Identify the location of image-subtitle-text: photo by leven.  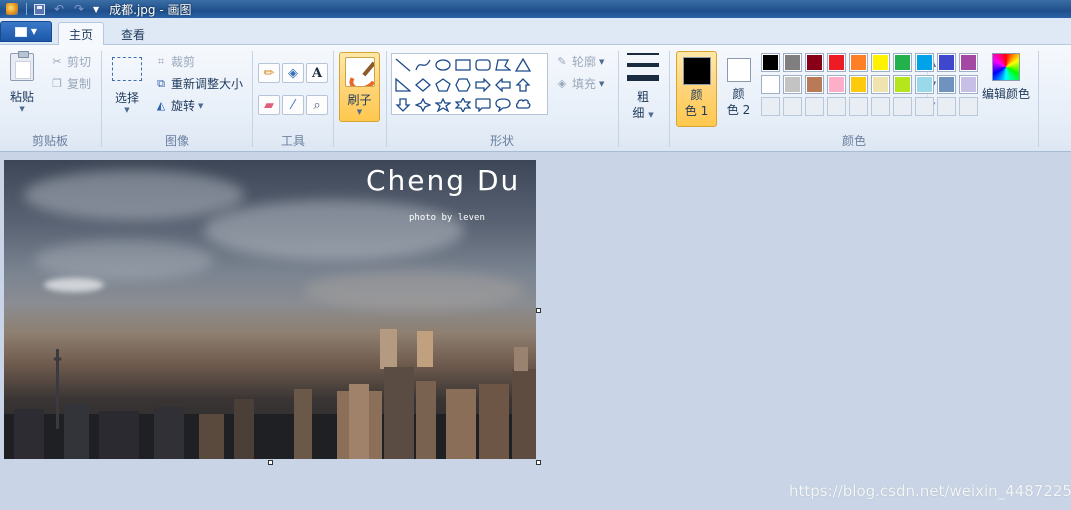
(447, 218).